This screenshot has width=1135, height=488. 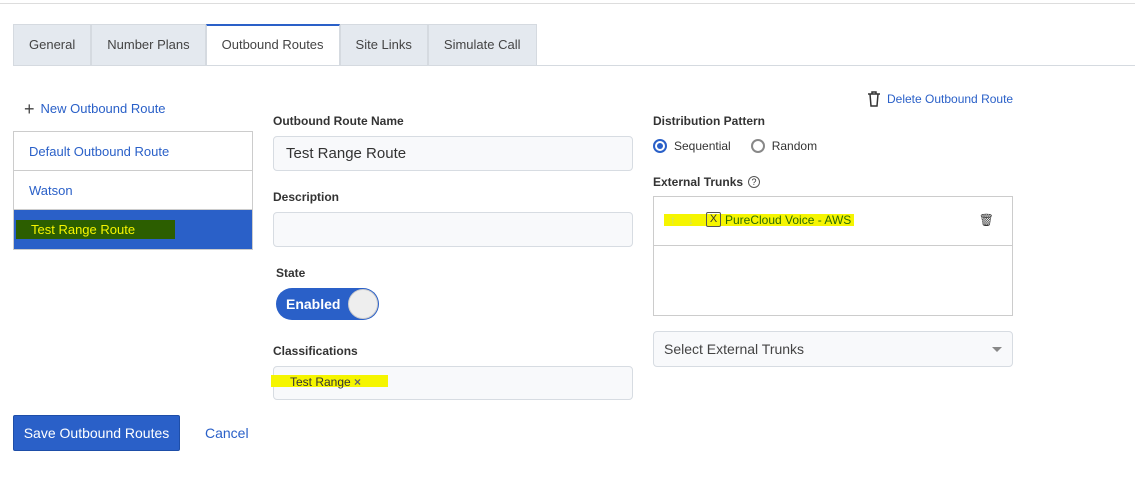 I want to click on route-item-test-range: Test Range Route, so click(x=133, y=229).